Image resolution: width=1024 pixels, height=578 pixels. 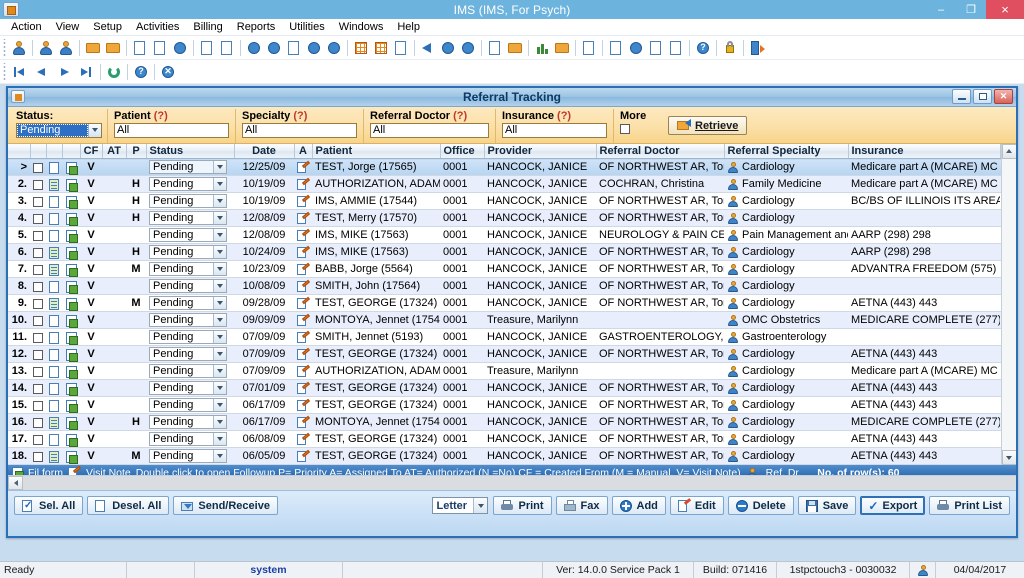 What do you see at coordinates (304, 286) in the screenshot?
I see `visit-note-icon` at bounding box center [304, 286].